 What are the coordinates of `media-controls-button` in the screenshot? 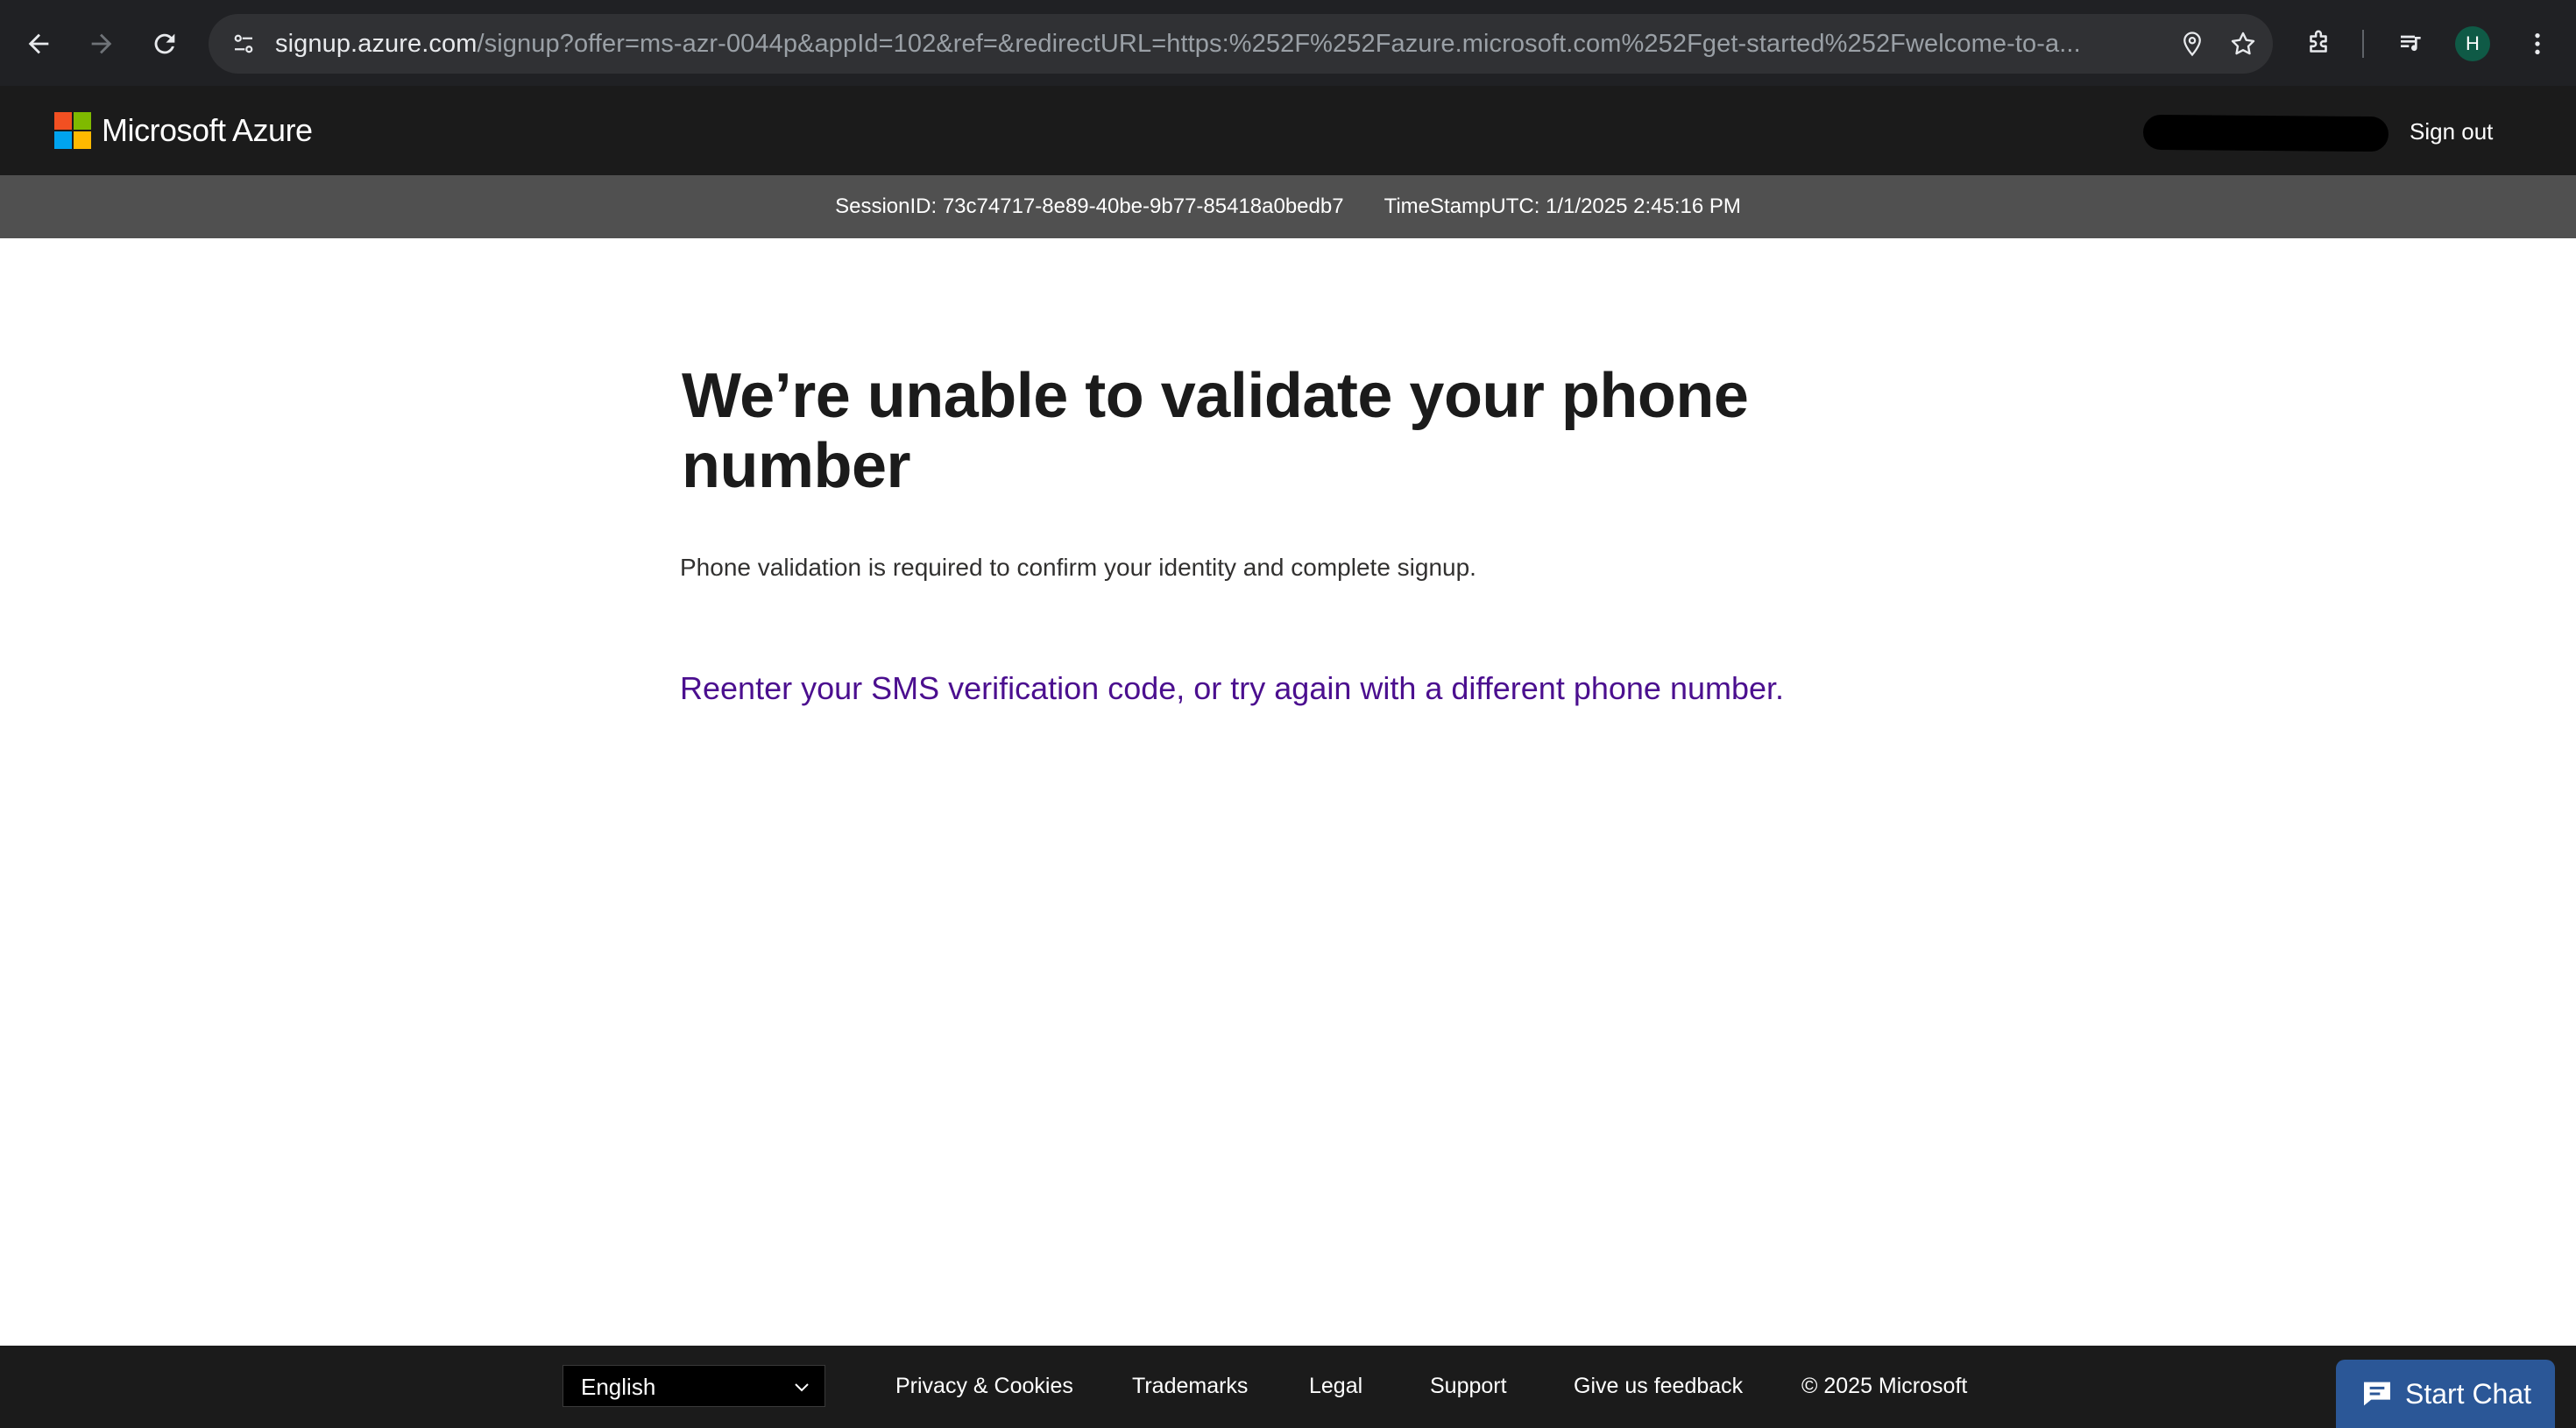 It's located at (2411, 44).